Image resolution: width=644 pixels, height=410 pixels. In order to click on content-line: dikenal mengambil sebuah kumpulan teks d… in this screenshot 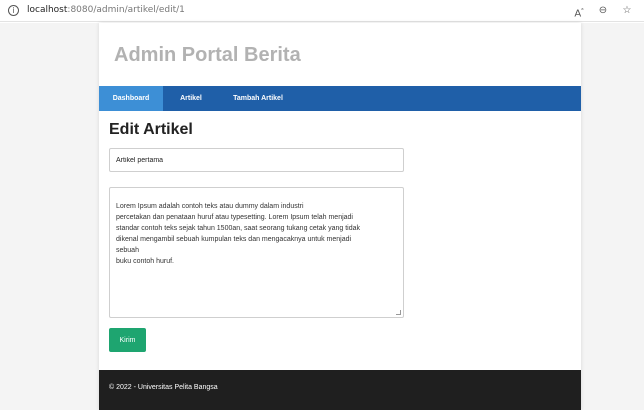, I will do `click(234, 239)`.